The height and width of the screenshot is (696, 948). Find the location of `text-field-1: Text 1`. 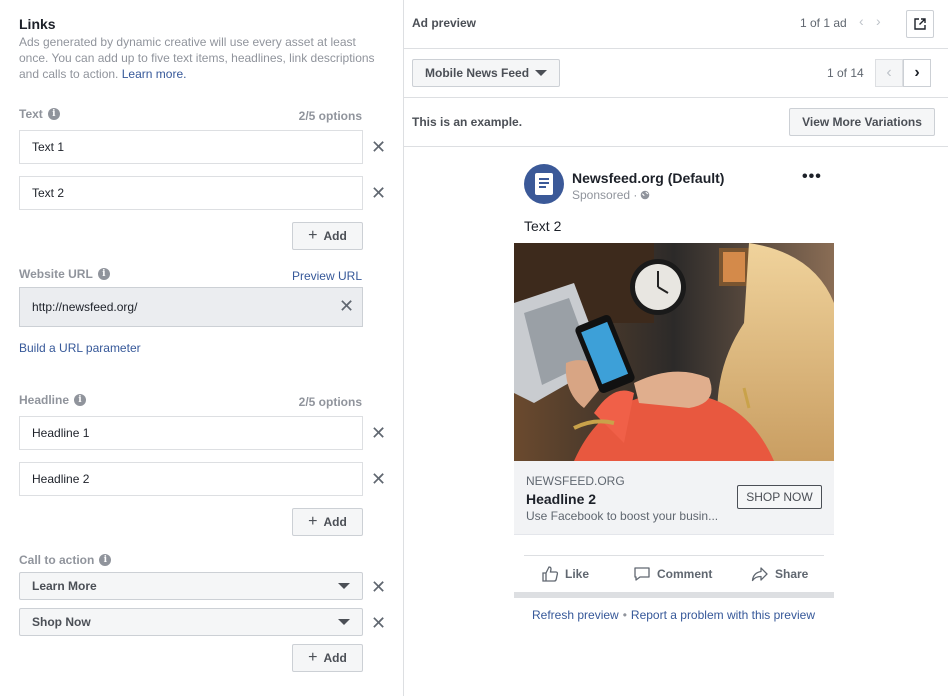

text-field-1: Text 1 is located at coordinates (191, 147).